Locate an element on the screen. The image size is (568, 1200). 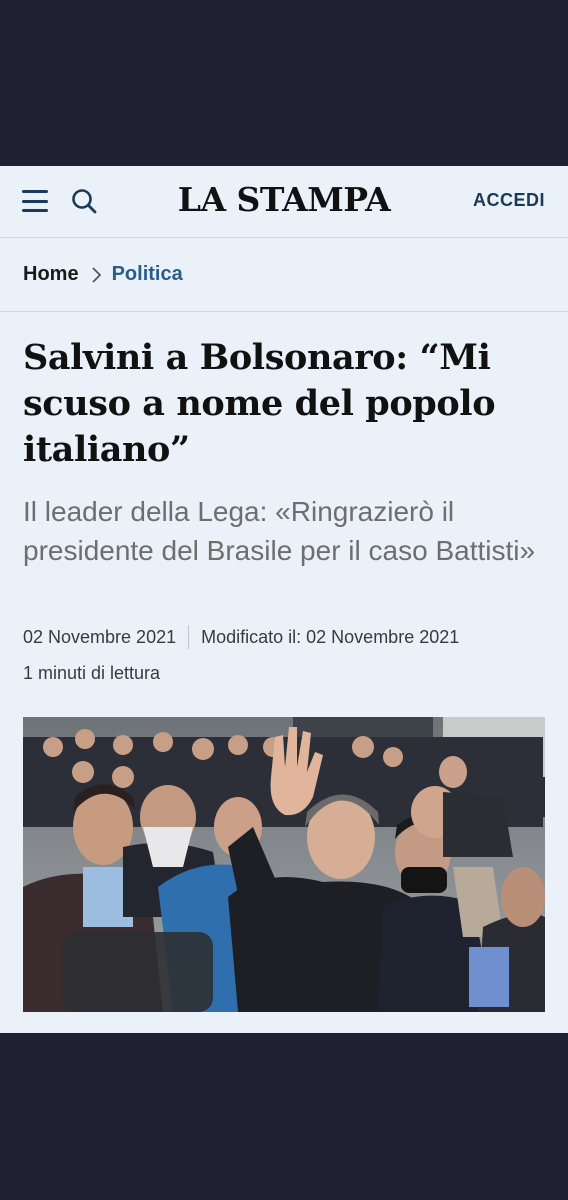
meta-divider is located at coordinates (189, 637).